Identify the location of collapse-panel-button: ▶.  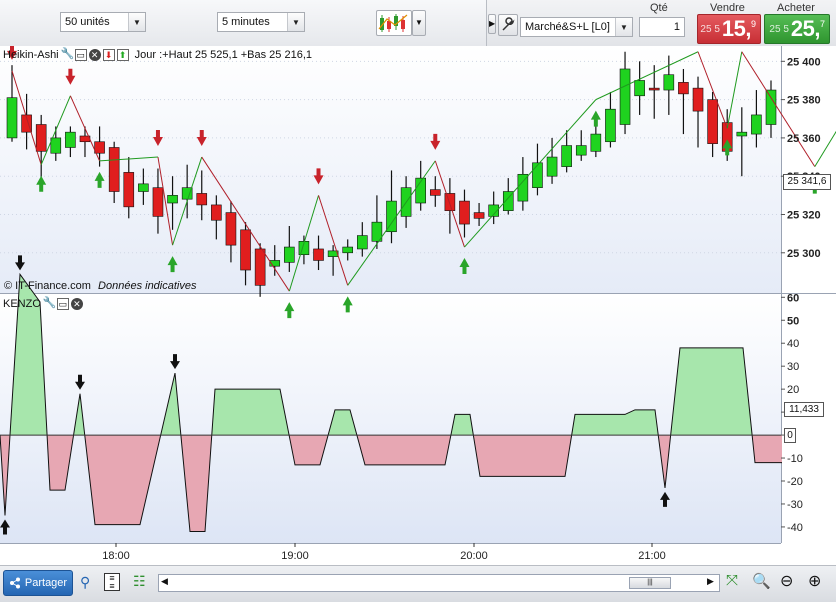
(492, 24).